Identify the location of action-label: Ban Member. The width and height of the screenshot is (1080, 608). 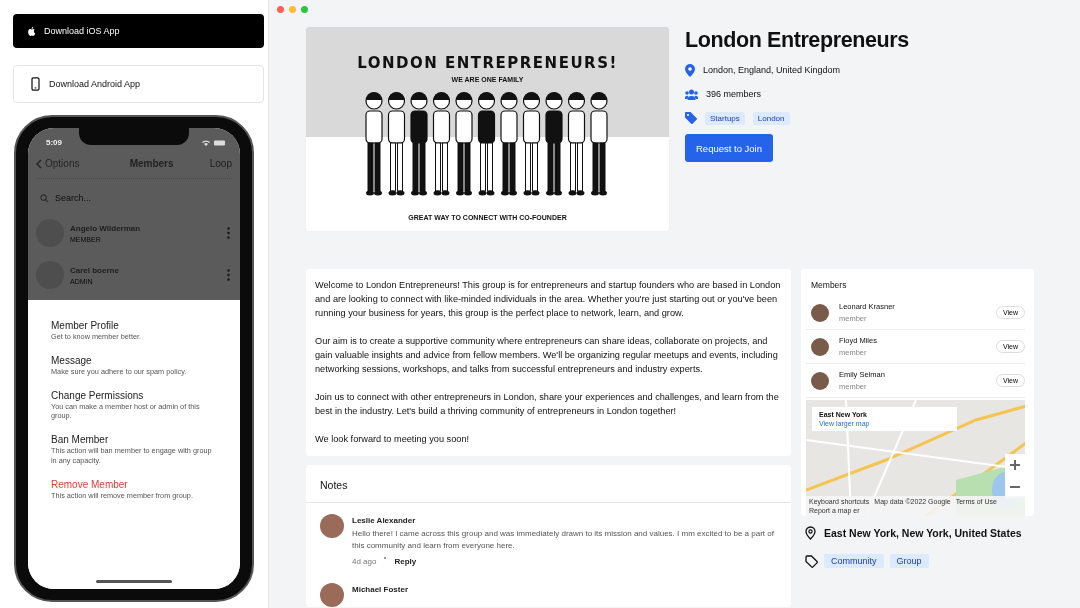
(140, 440).